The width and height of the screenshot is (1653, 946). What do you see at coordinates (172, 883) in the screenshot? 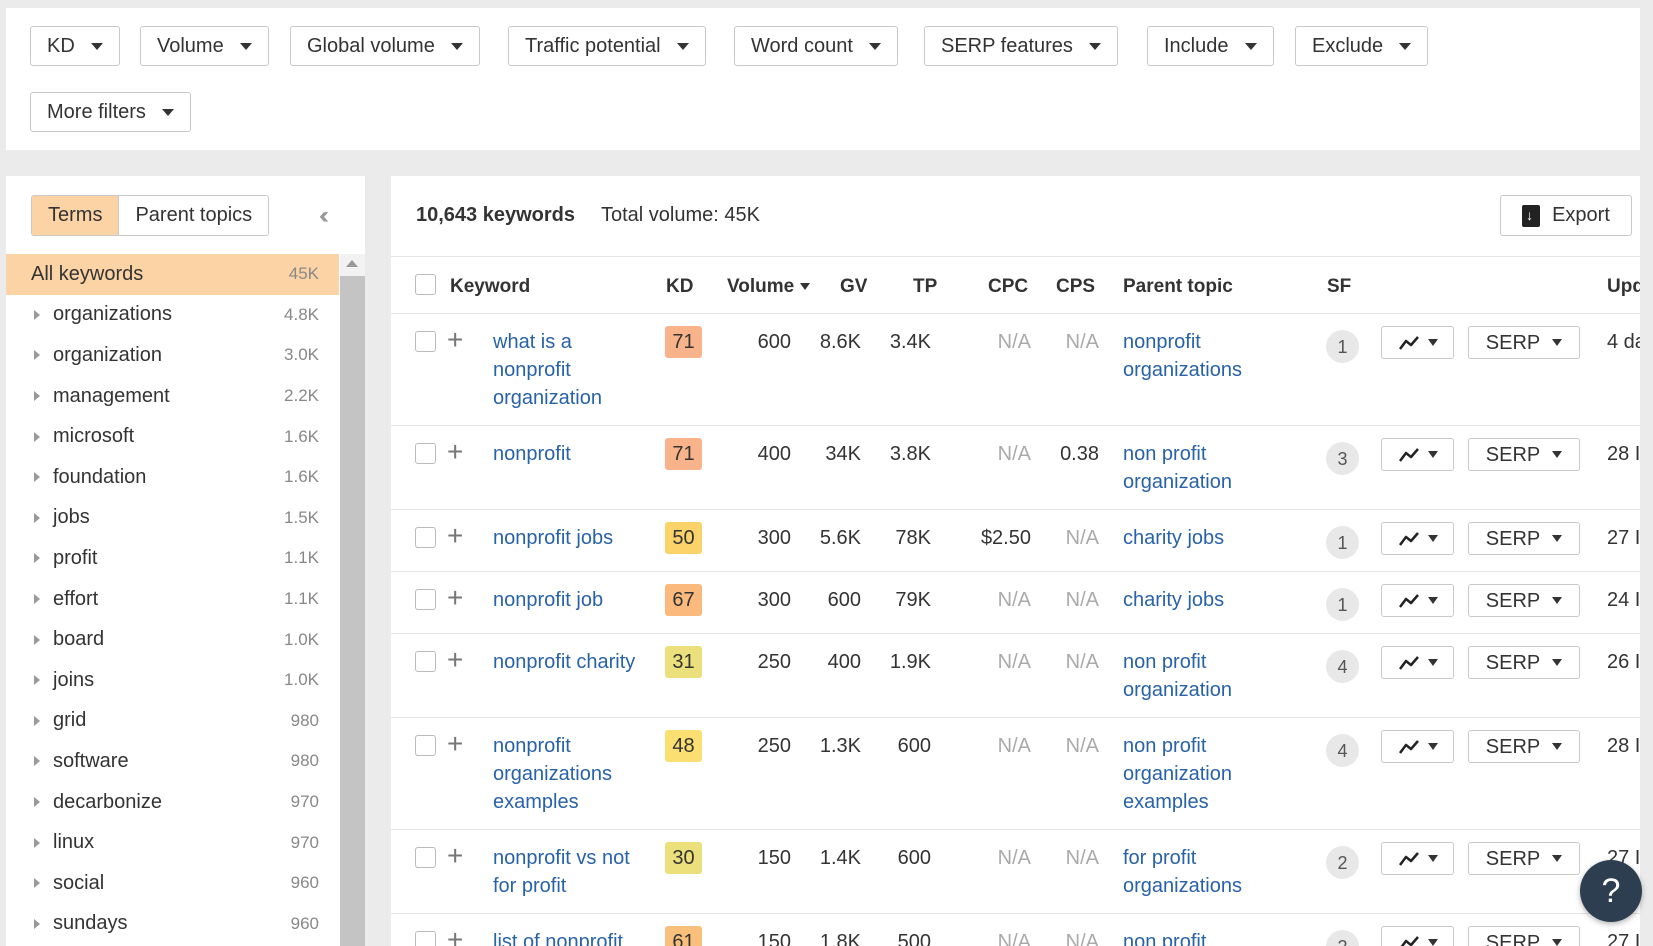
I see `keyword-group-item: social 960` at bounding box center [172, 883].